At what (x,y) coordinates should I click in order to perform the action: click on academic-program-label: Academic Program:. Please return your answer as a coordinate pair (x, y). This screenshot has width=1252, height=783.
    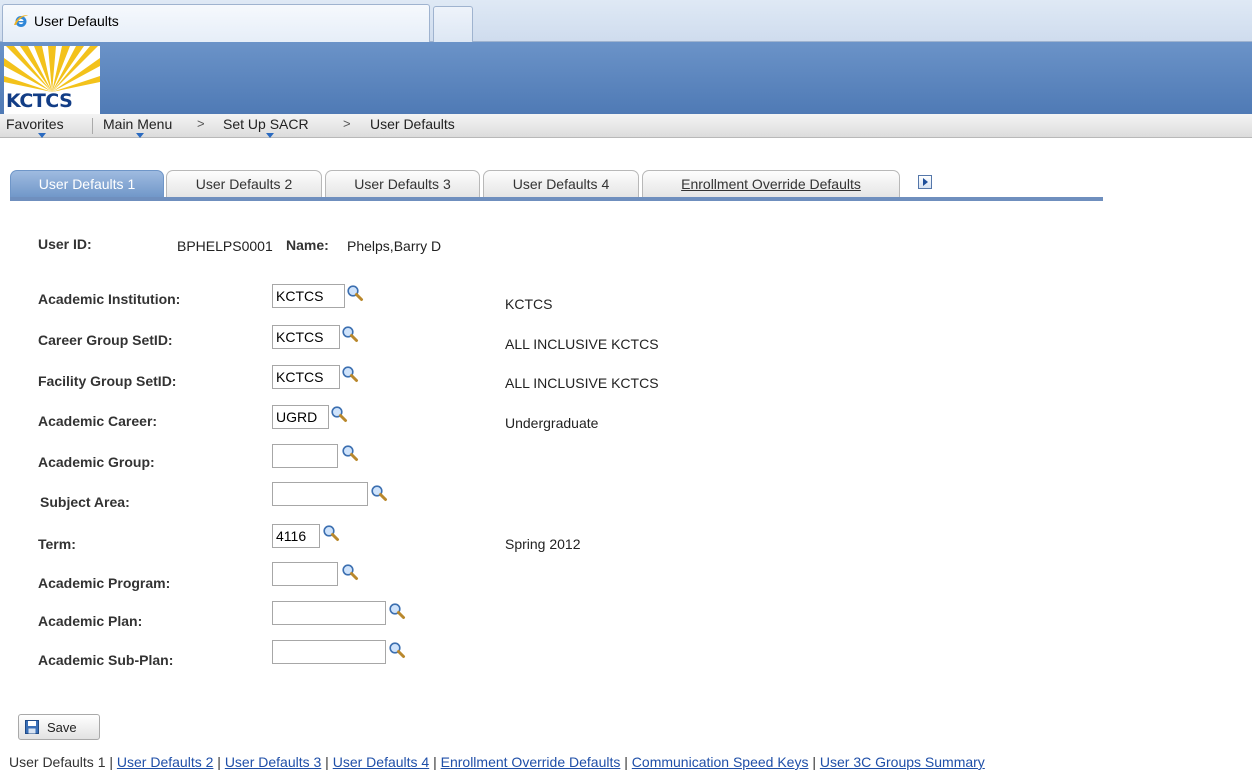
    Looking at the image, I should click on (104, 583).